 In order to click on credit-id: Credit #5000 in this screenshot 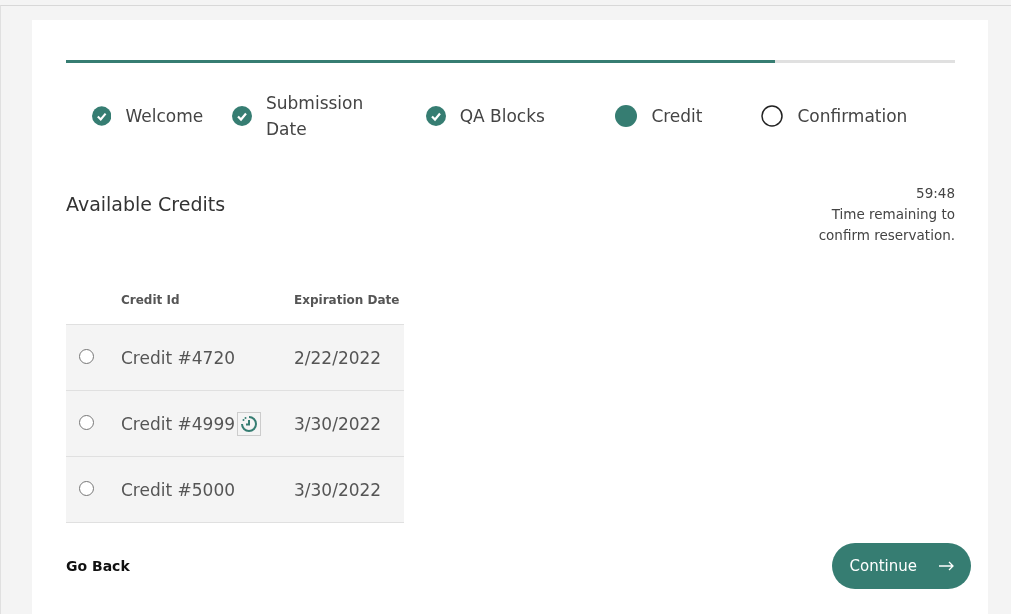, I will do `click(178, 489)`.